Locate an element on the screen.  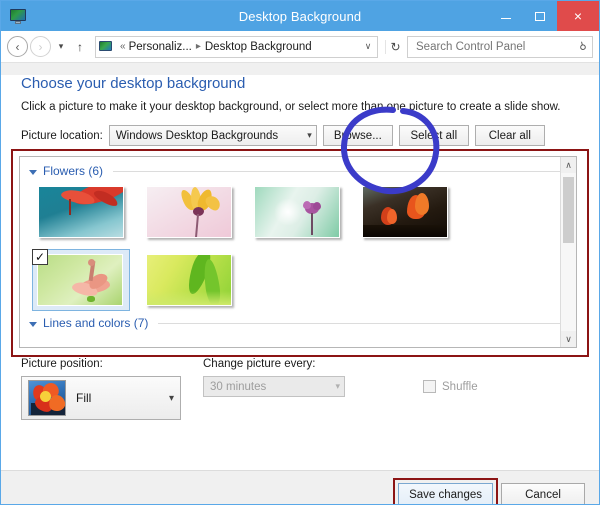
change-picture-group: Change picture every: 30 minutes ▾ is located at coordinates (313, 389).